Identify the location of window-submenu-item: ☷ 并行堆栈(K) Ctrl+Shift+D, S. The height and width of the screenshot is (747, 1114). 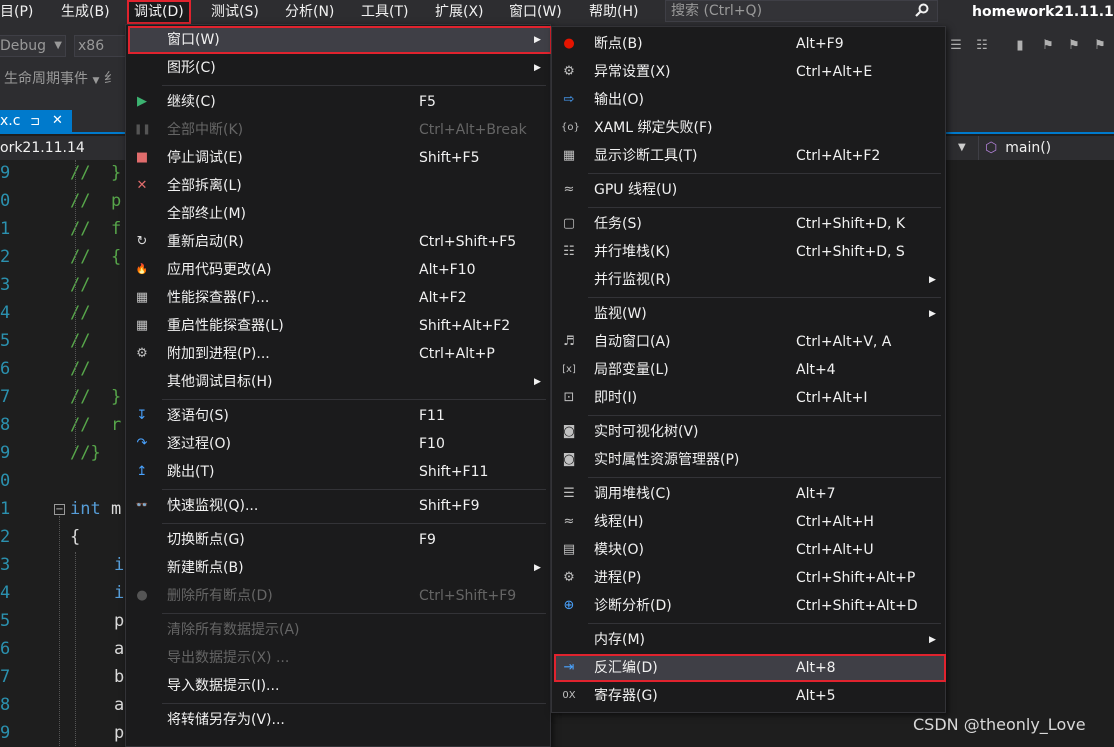
(748, 252).